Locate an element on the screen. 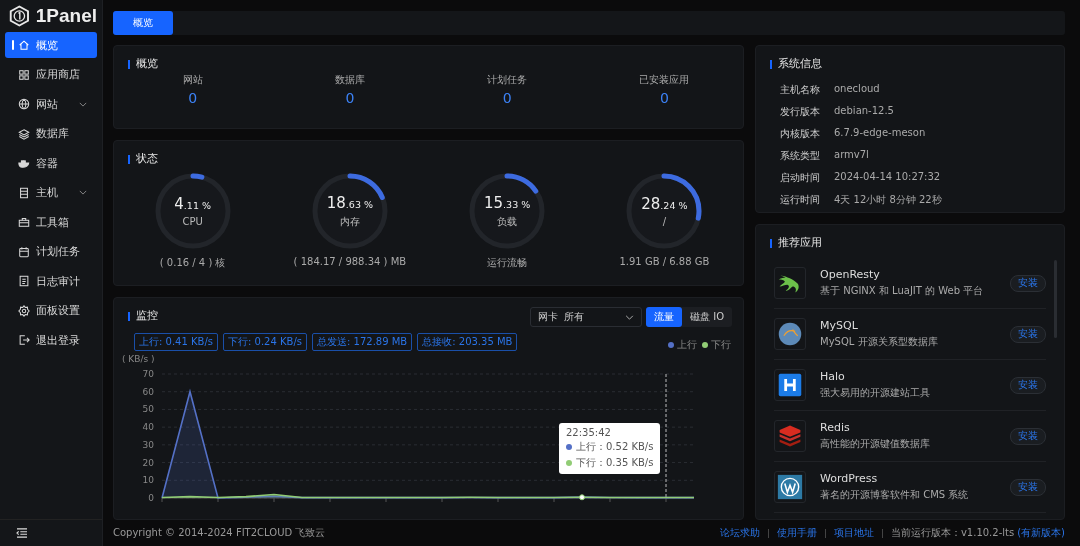  axis-unit: ( KB/s ) is located at coordinates (138, 359).